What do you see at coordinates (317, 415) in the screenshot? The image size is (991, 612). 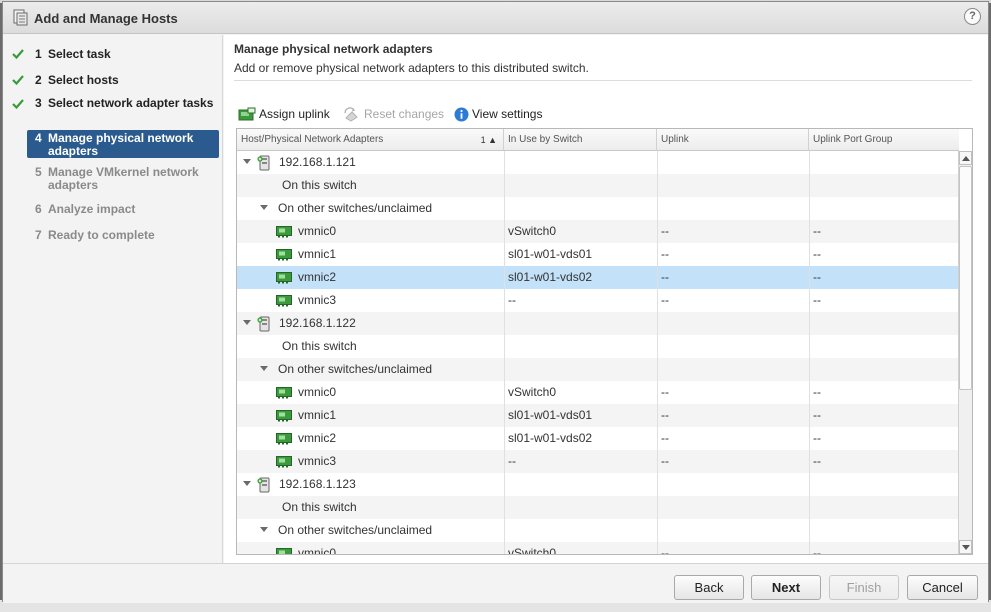 I see `adapter-name-cell: vmnic1` at bounding box center [317, 415].